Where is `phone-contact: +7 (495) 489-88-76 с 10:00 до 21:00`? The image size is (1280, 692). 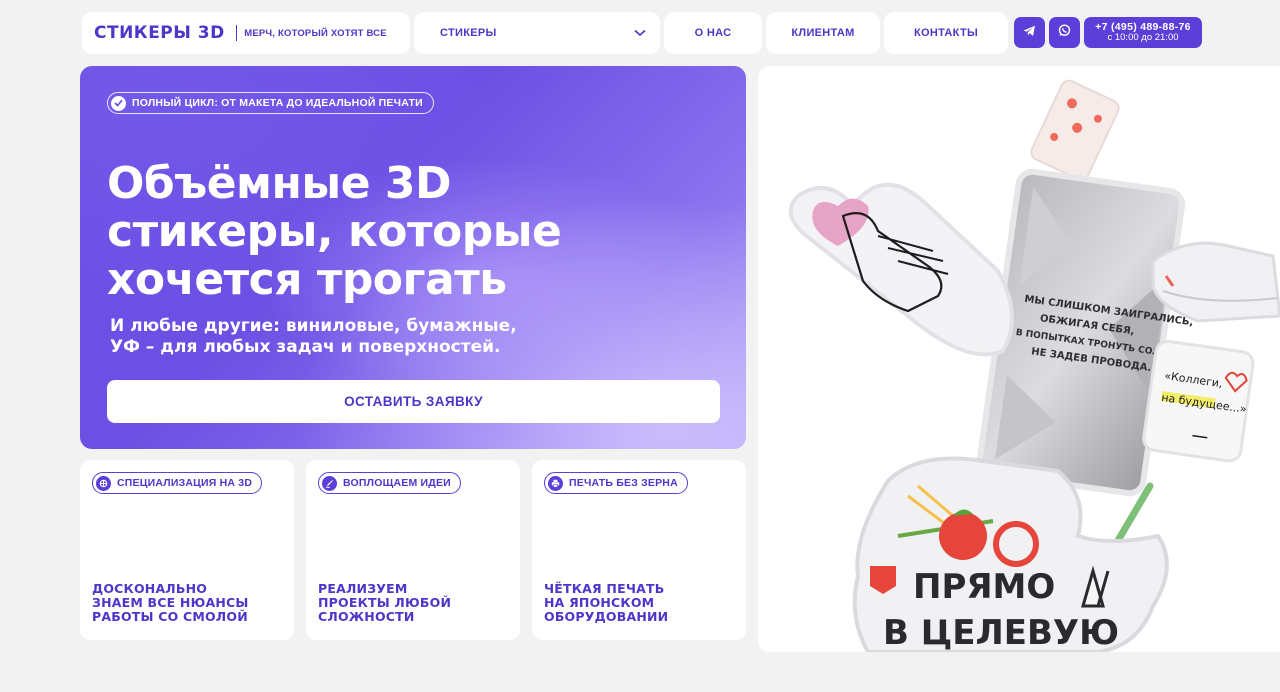 phone-contact: +7 (495) 489-88-76 с 10:00 до 21:00 is located at coordinates (1143, 32).